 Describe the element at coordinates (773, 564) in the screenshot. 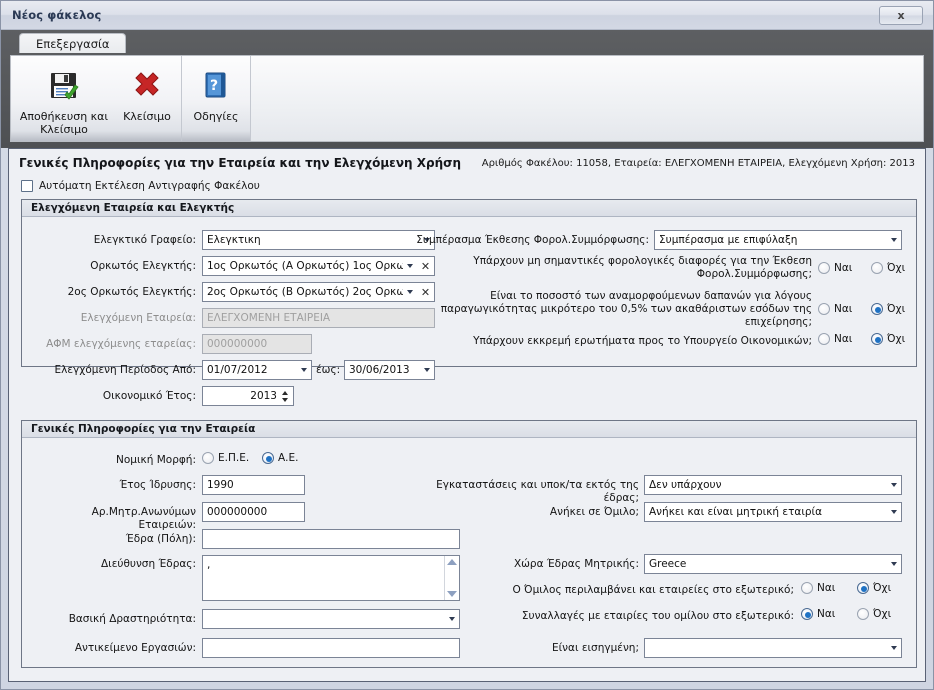

I see `parent-country-combo: Greece` at that location.